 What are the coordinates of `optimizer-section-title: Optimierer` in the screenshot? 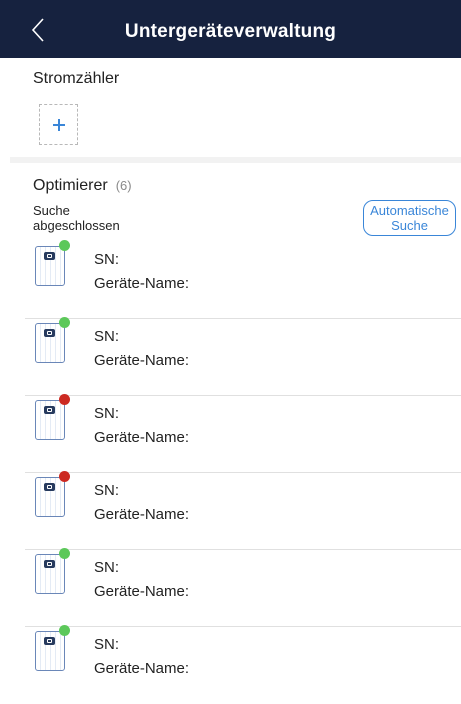 It's located at (70, 185).